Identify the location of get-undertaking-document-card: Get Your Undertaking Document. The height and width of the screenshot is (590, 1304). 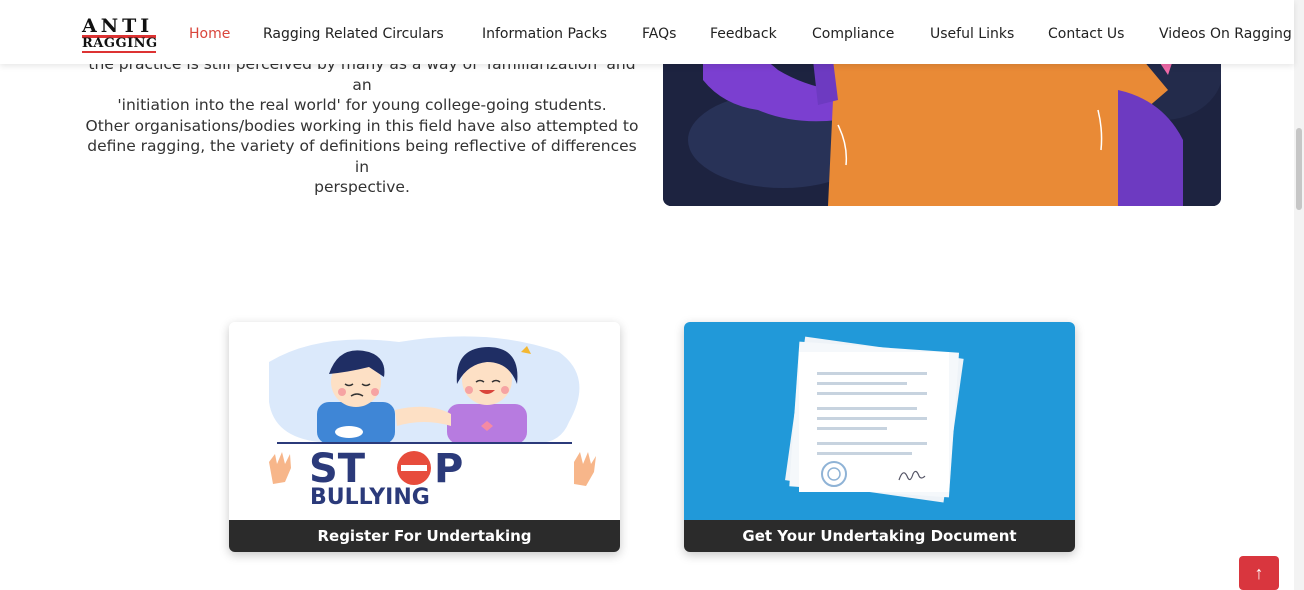
(879, 437).